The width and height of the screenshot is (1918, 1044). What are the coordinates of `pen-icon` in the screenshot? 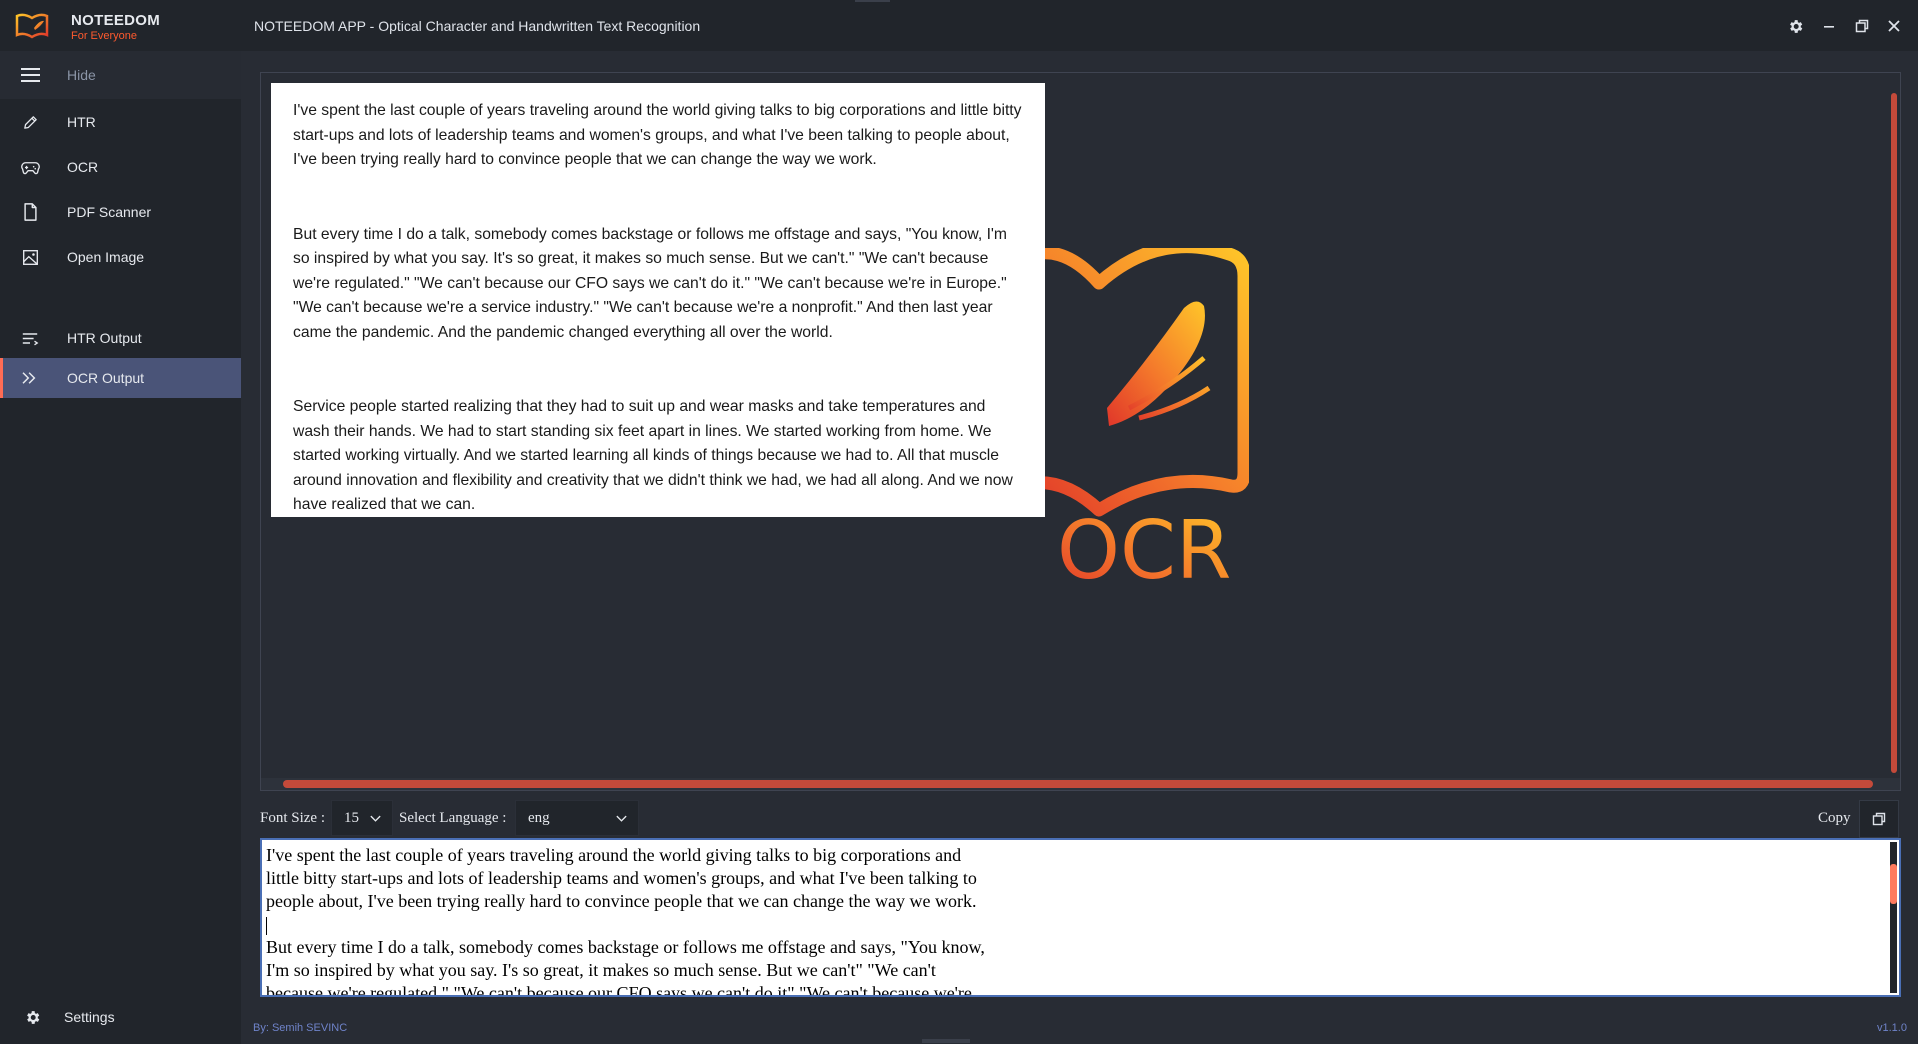 It's located at (30, 122).